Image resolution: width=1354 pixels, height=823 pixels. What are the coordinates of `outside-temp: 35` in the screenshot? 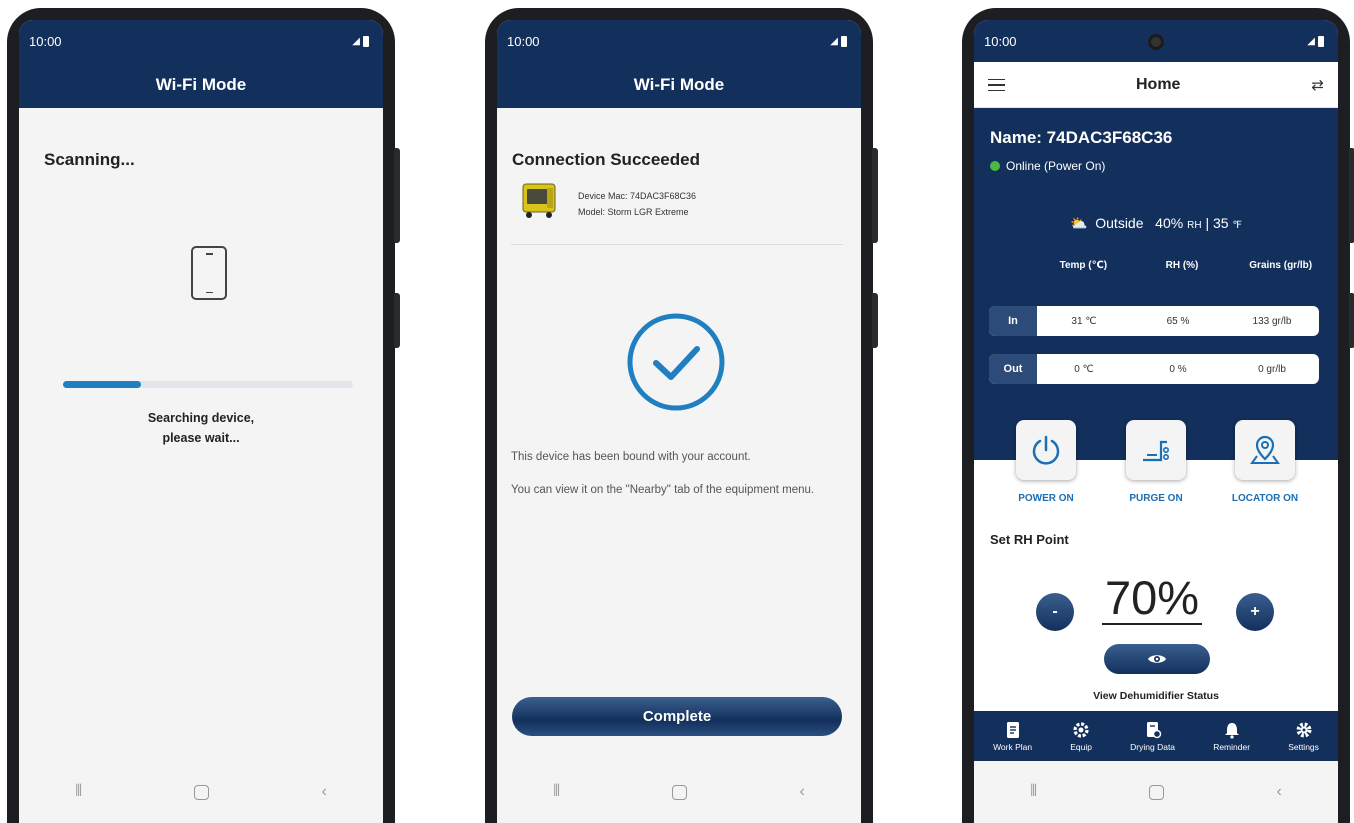 It's located at (1220, 223).